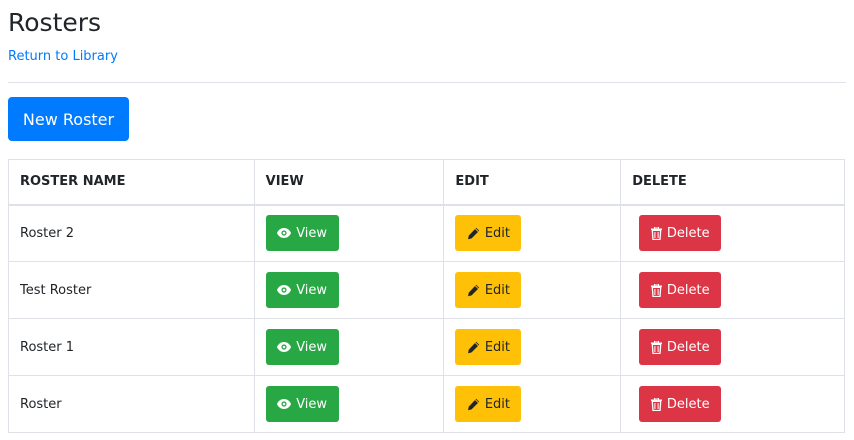 This screenshot has width=854, height=440. What do you see at coordinates (68, 119) in the screenshot?
I see `new-roster-button: New Roster` at bounding box center [68, 119].